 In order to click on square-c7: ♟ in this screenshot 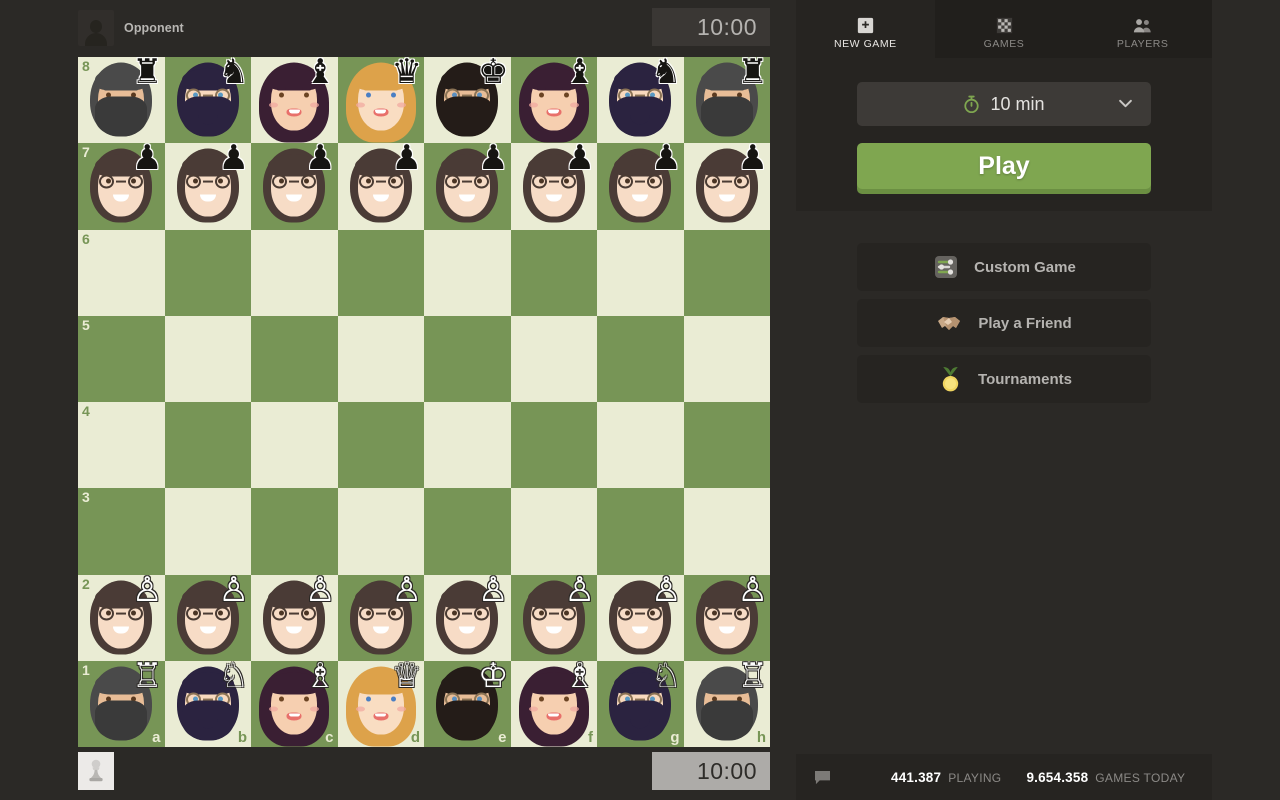, I will do `click(294, 185)`.